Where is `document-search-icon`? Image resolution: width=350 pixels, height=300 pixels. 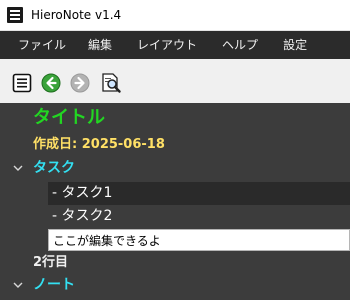
document-search-icon is located at coordinates (111, 83).